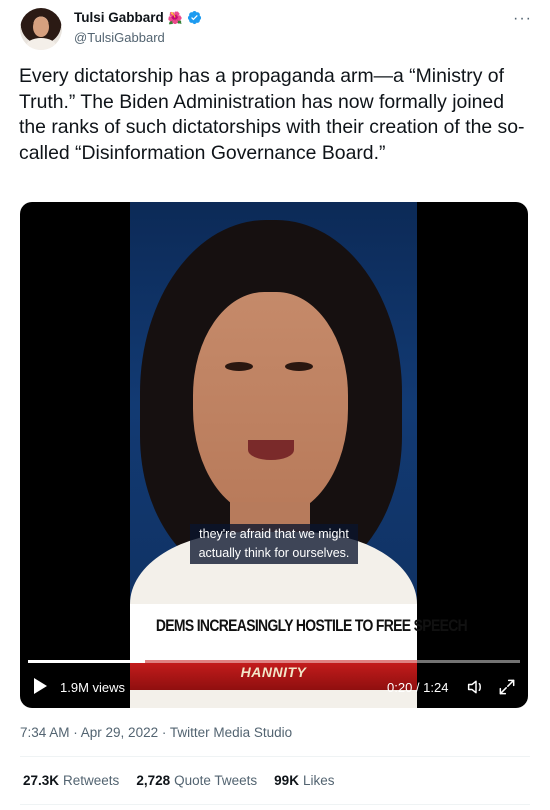 Image resolution: width=550 pixels, height=810 pixels. What do you see at coordinates (194, 17) in the screenshot?
I see `verified-badge-icon` at bounding box center [194, 17].